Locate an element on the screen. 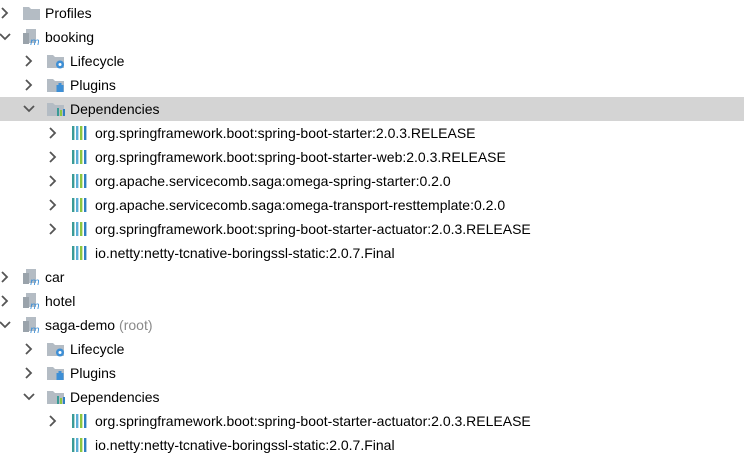  tree-item-label: Profiles is located at coordinates (68, 13).